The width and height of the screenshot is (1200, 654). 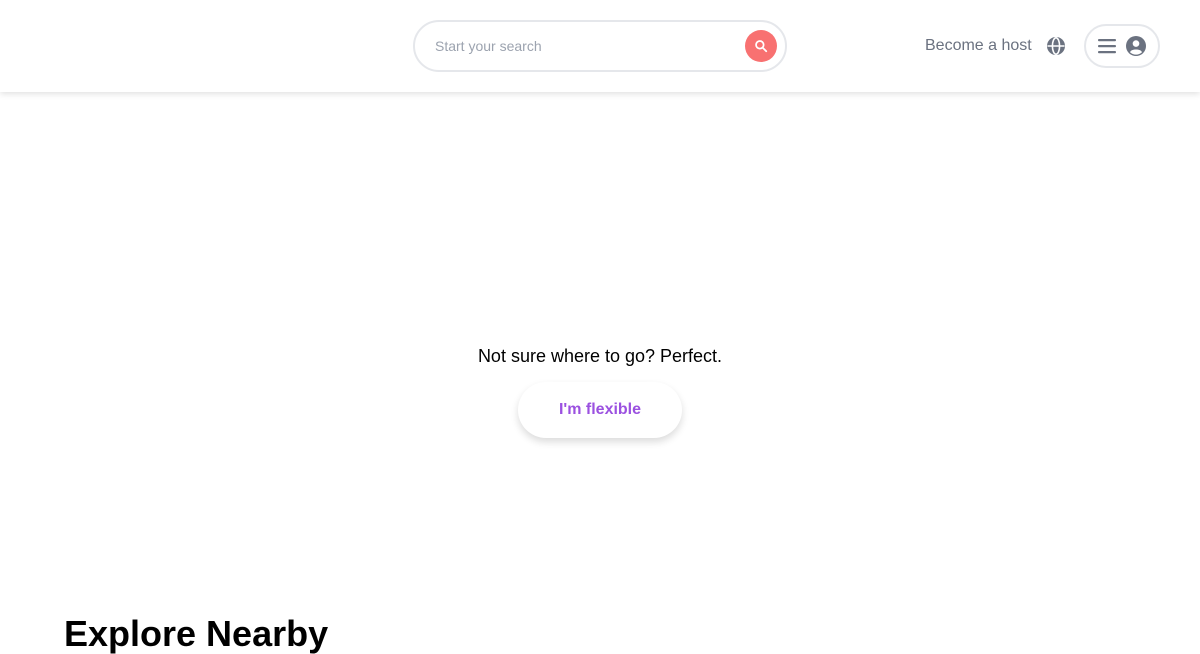 What do you see at coordinates (196, 633) in the screenshot?
I see `explore-nearby-heading: Explore Nearby` at bounding box center [196, 633].